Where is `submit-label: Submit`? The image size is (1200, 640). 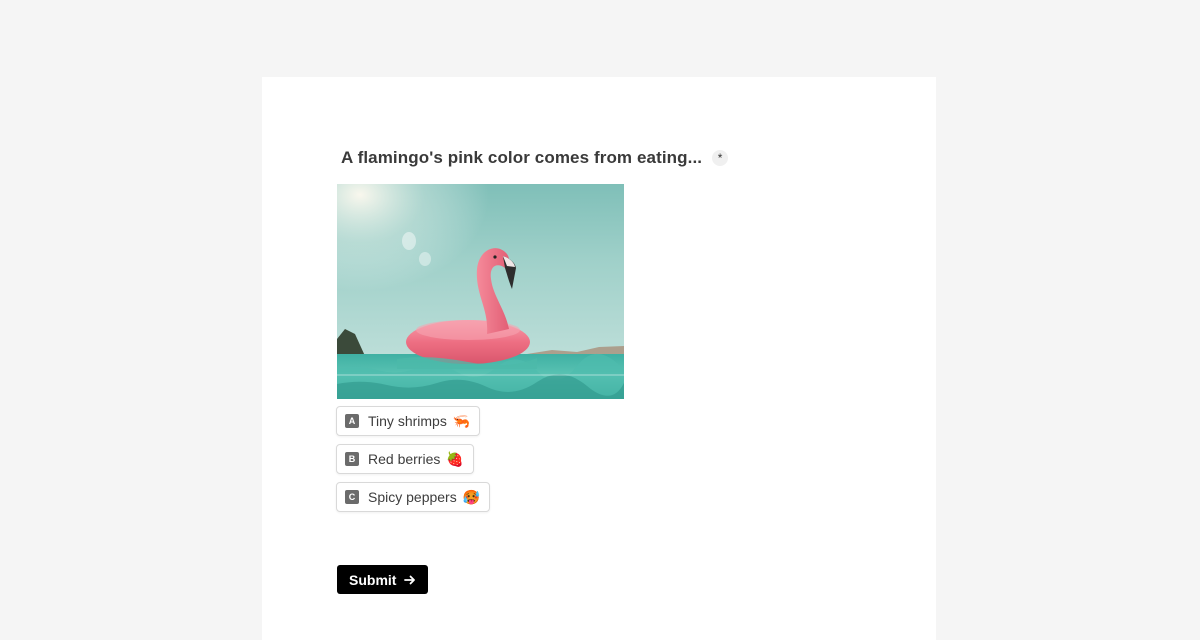
submit-label: Submit is located at coordinates (373, 579).